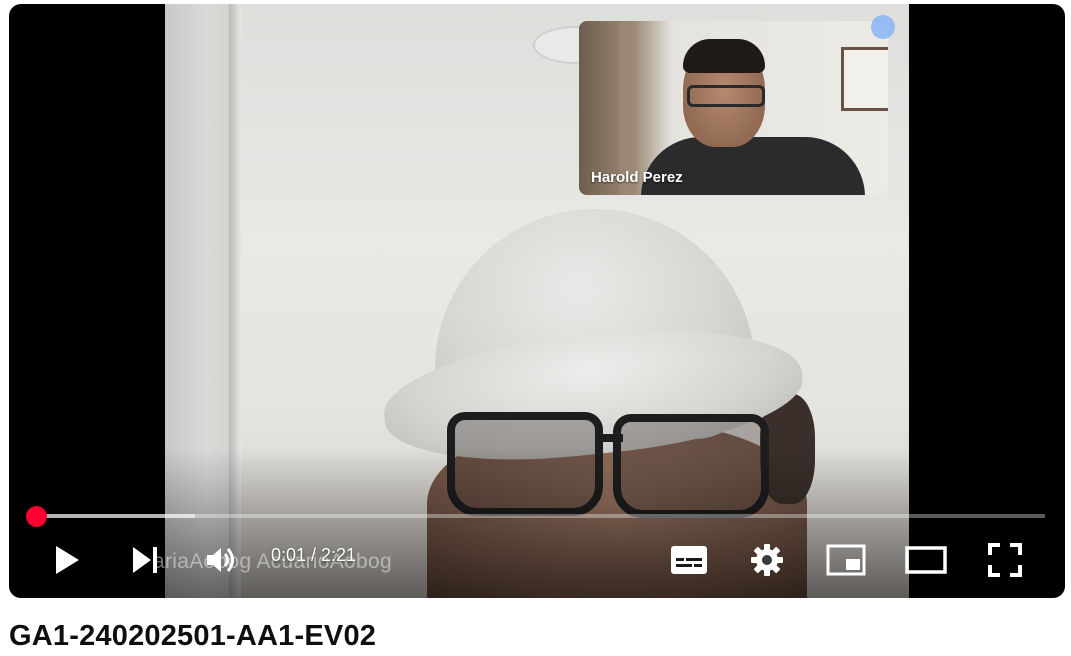 Image resolution: width=1071 pixels, height=656 pixels. I want to click on scrubber-handle, so click(36, 516).